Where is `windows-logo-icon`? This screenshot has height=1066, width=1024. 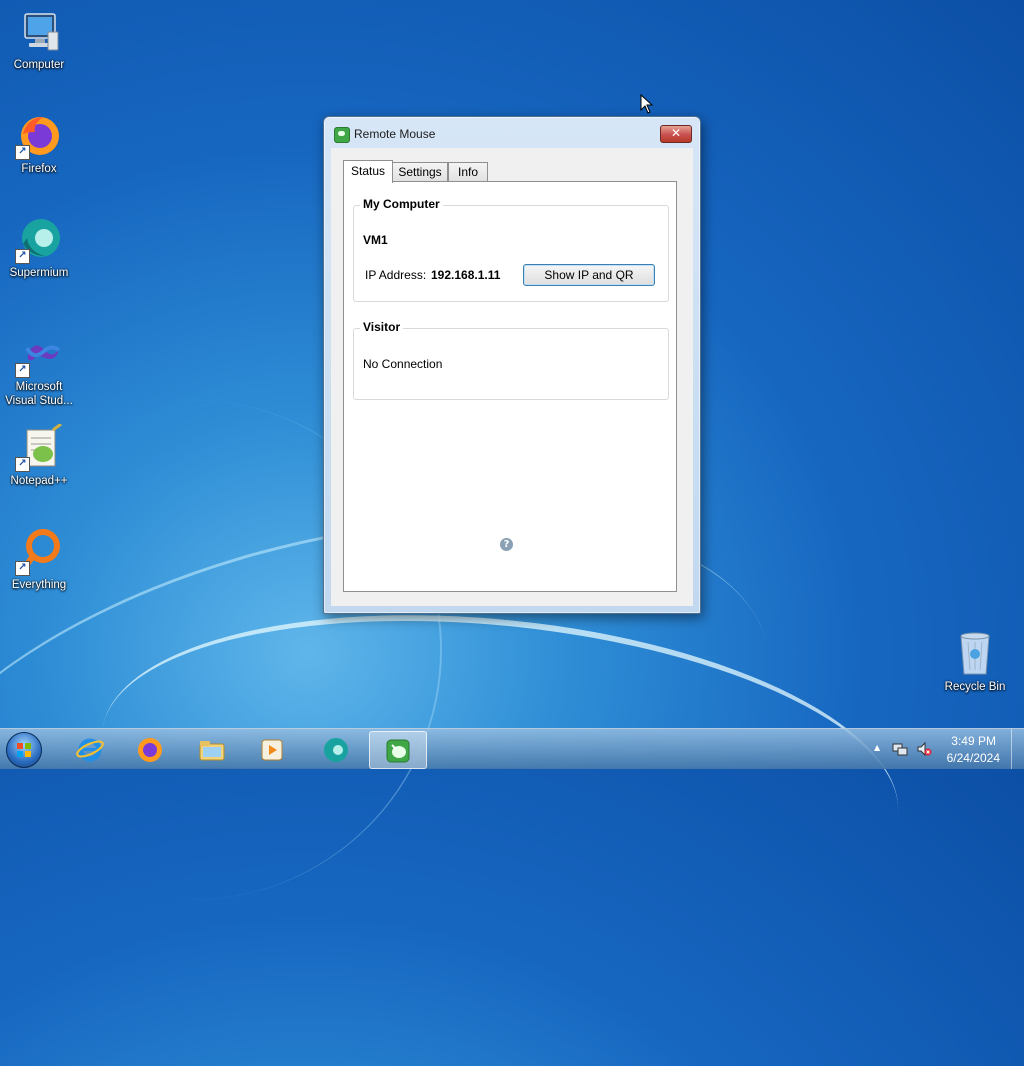 windows-logo-icon is located at coordinates (24, 750).